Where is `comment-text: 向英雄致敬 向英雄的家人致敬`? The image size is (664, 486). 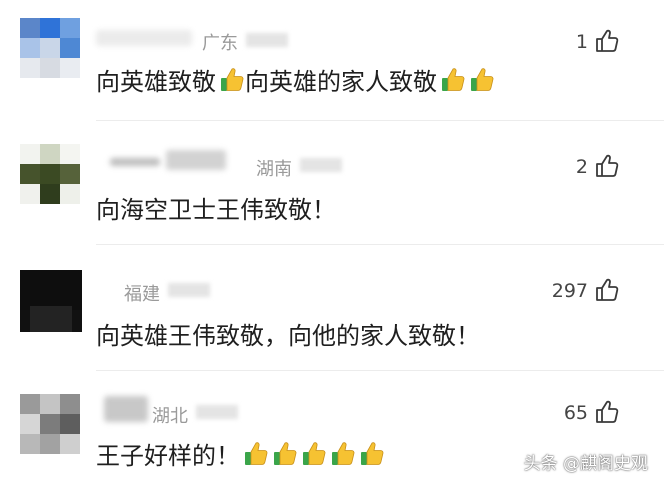 comment-text: 向英雄致敬 向英雄的家人致敬 is located at coordinates (295, 79).